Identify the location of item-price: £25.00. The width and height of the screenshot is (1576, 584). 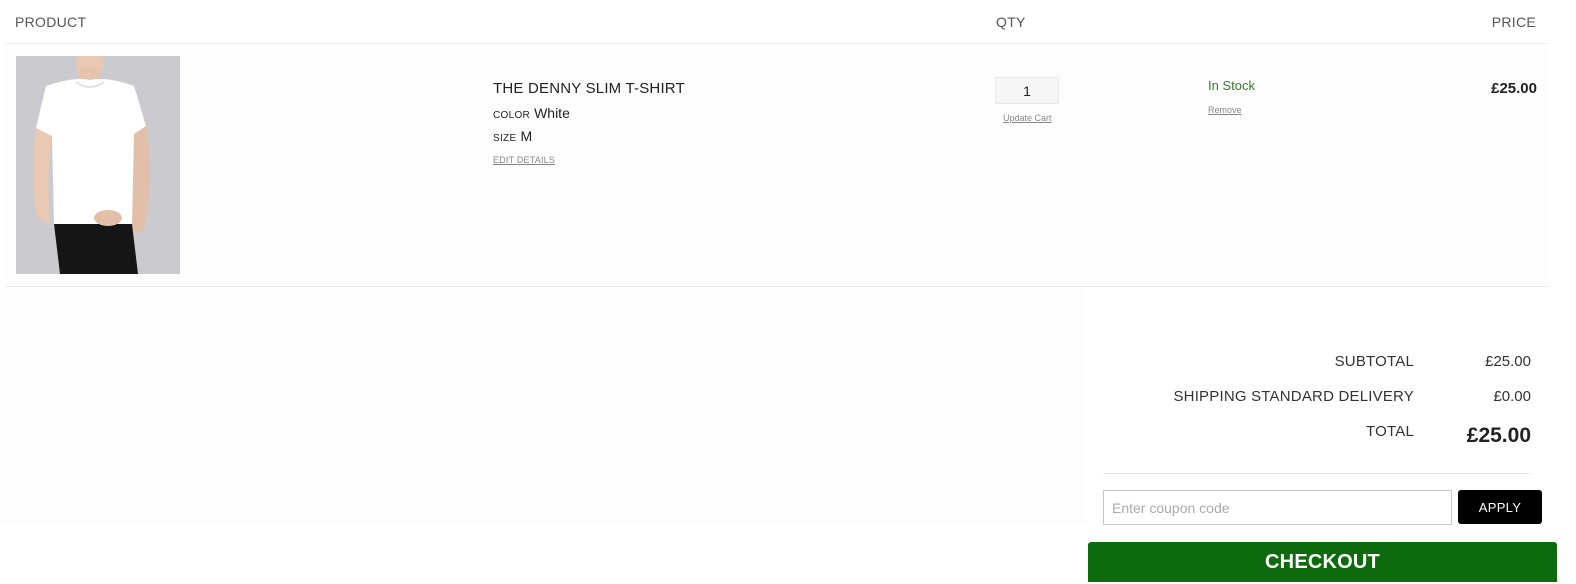
(1514, 88).